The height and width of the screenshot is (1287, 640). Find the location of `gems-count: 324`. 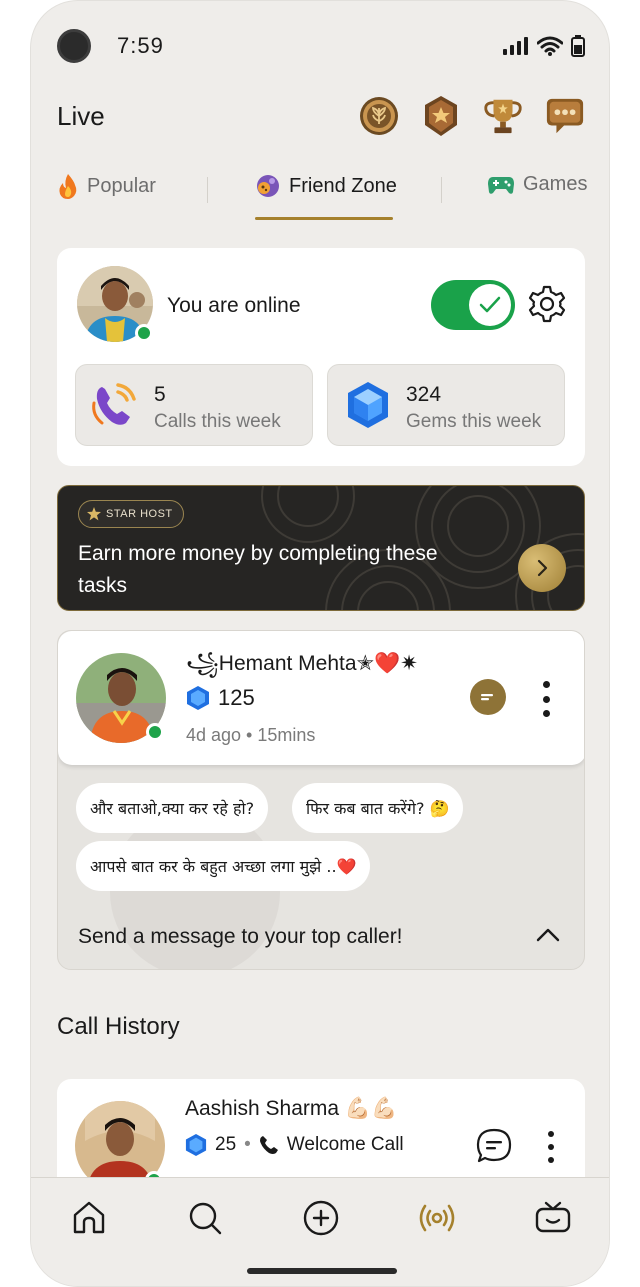

gems-count: 324 is located at coordinates (424, 394).